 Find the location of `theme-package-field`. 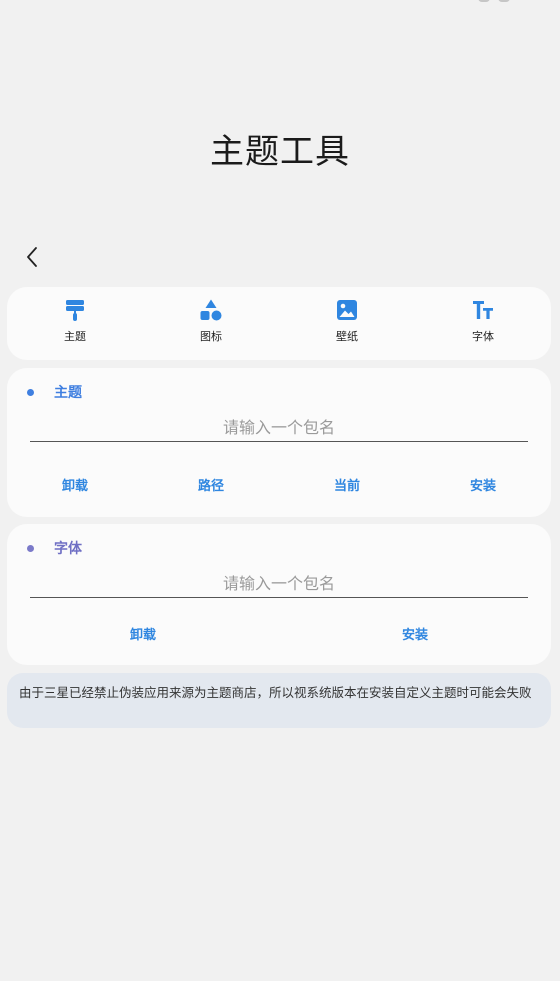

theme-package-field is located at coordinates (279, 428).